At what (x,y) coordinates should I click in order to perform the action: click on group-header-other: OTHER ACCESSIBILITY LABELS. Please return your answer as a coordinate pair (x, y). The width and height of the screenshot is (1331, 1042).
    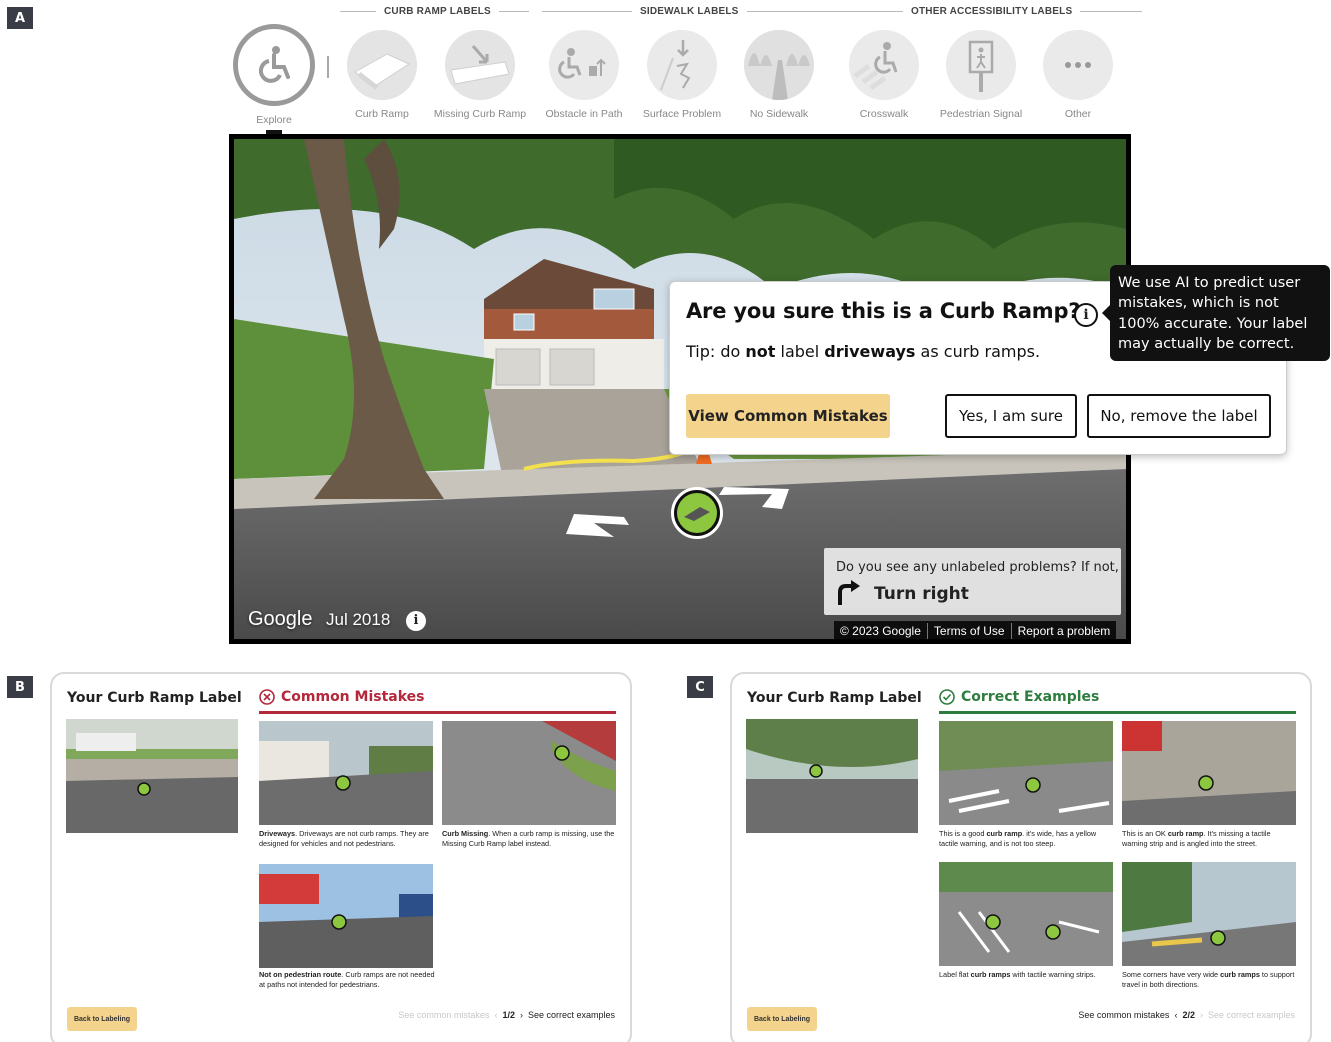
    Looking at the image, I should click on (992, 11).